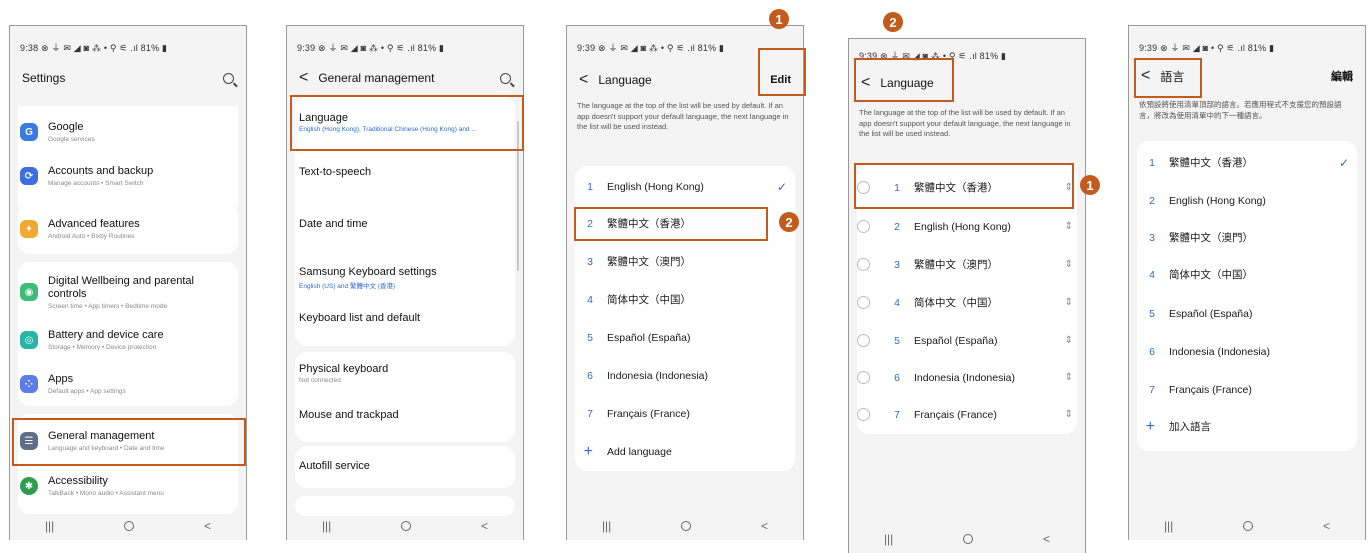 The width and height of the screenshot is (1371, 553). What do you see at coordinates (1152, 162) in the screenshot?
I see `language-number: 1` at bounding box center [1152, 162].